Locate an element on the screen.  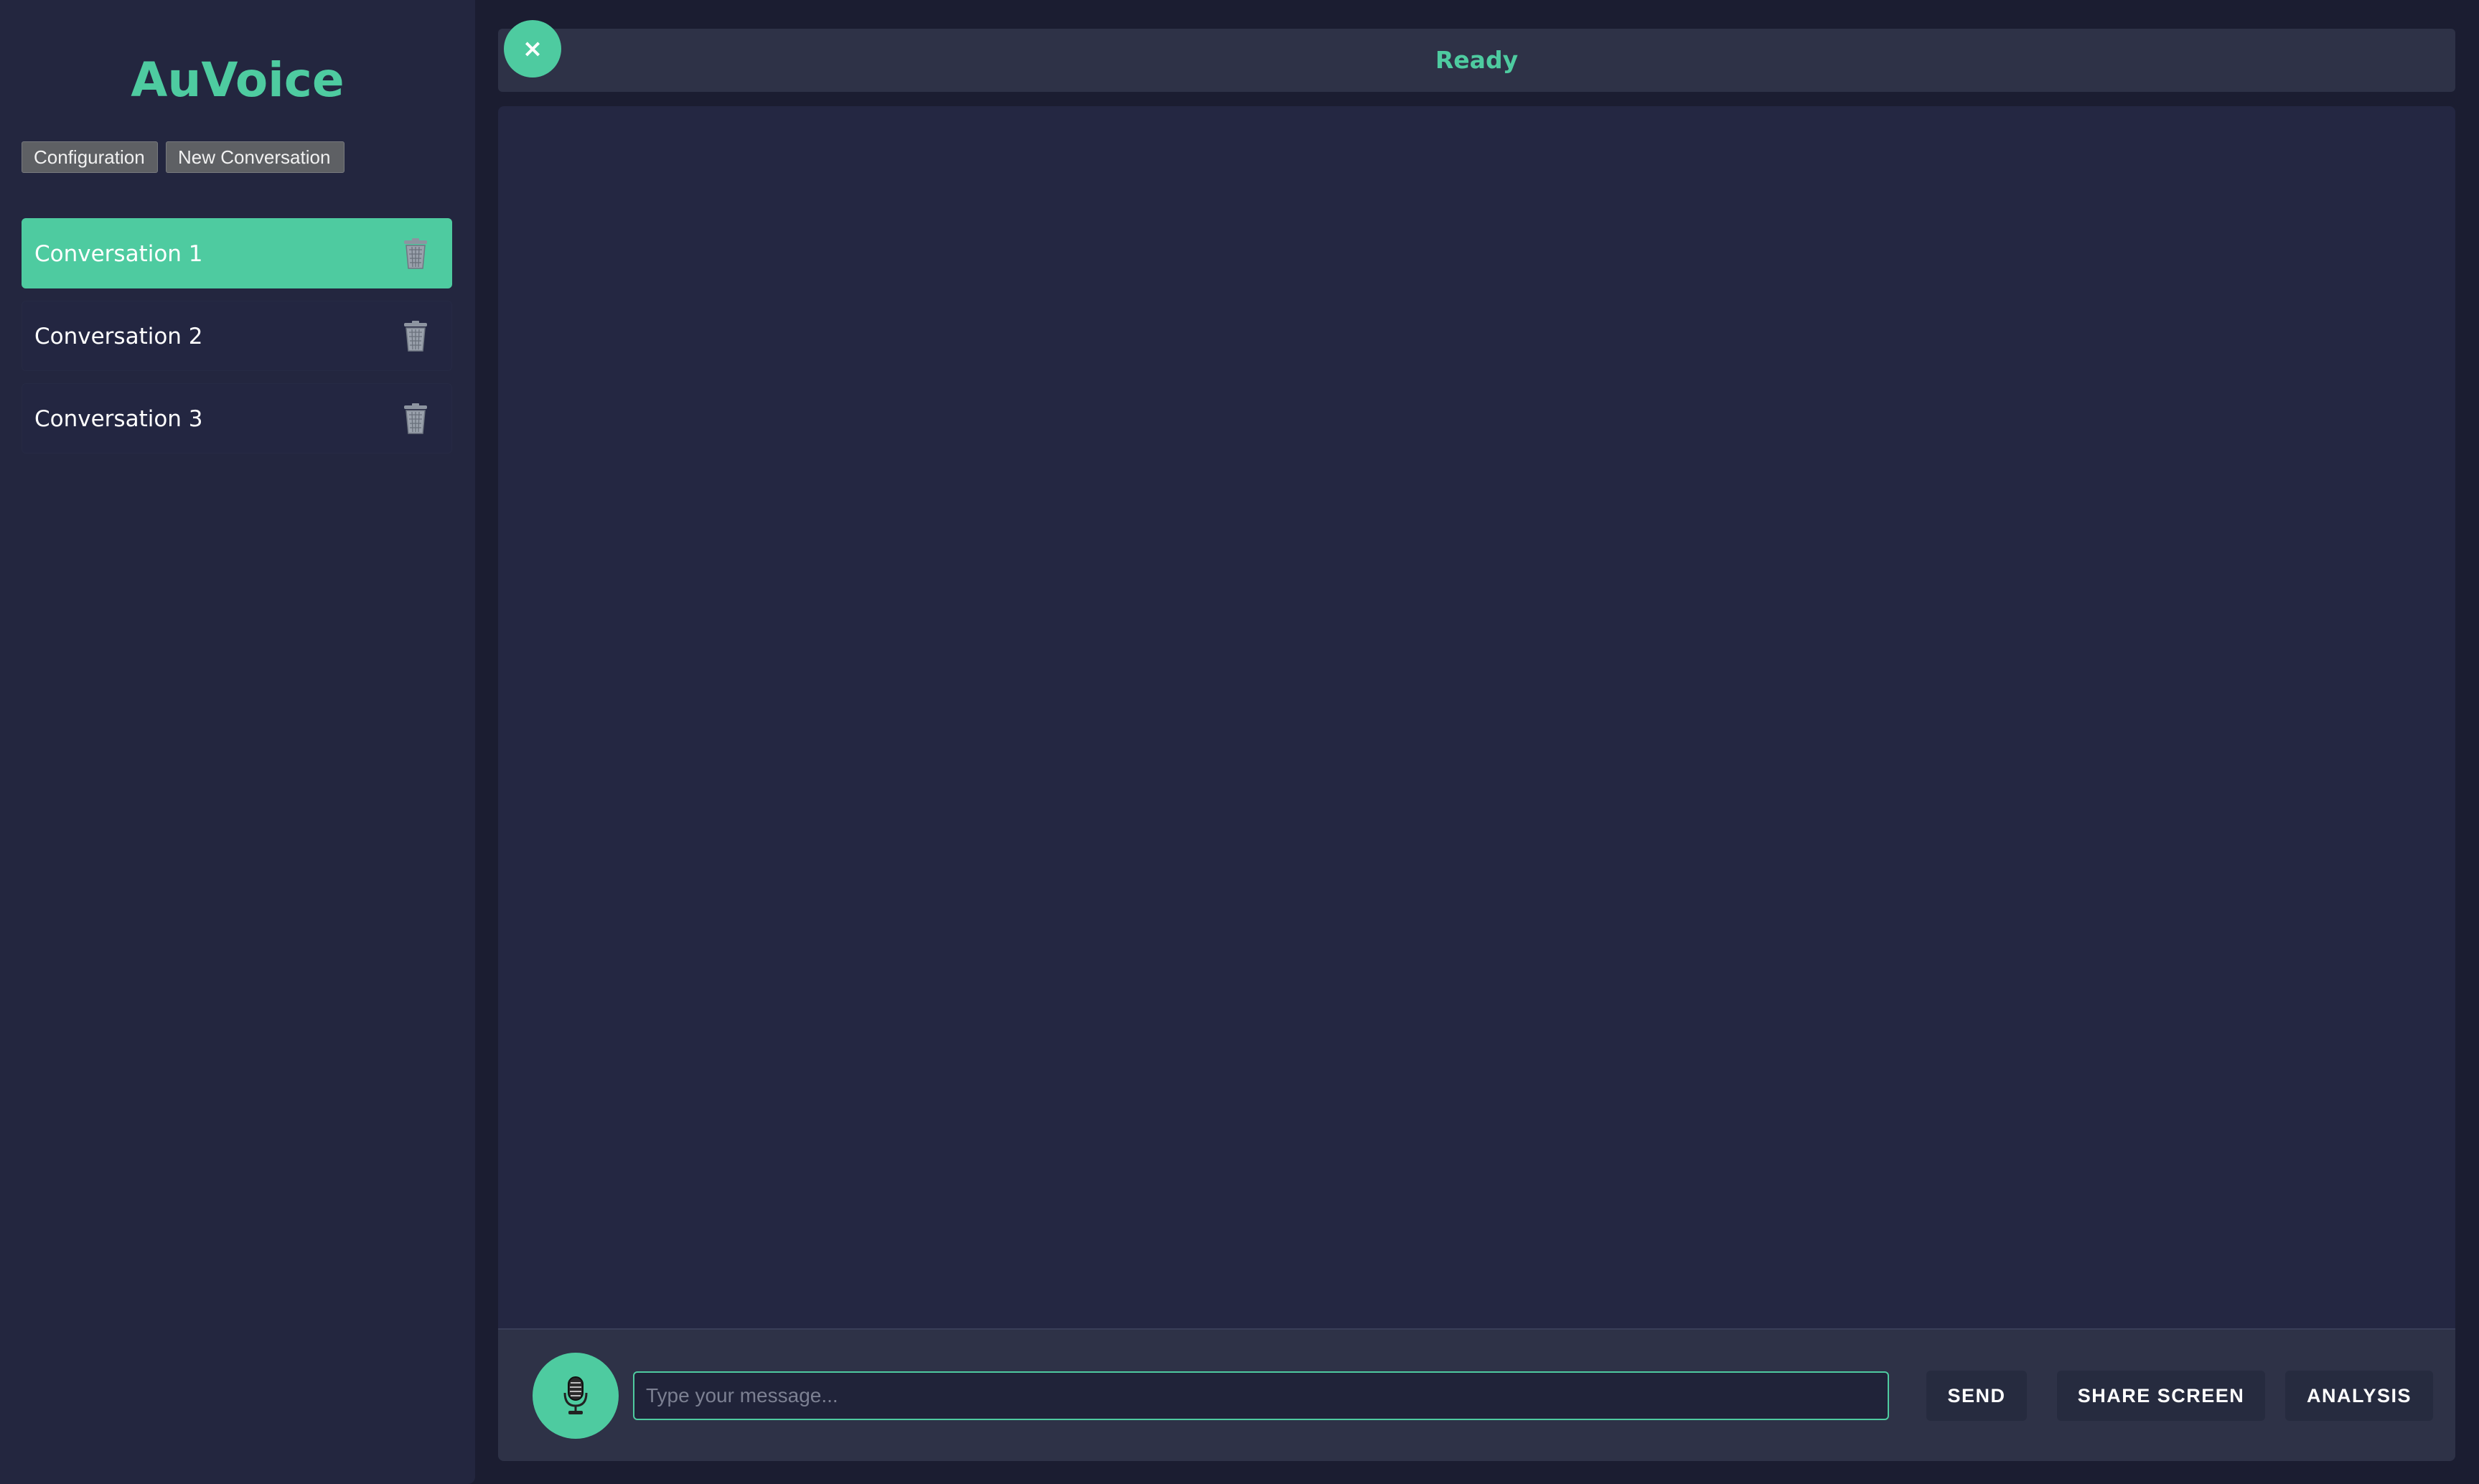
status-text: Ready is located at coordinates (1477, 60).